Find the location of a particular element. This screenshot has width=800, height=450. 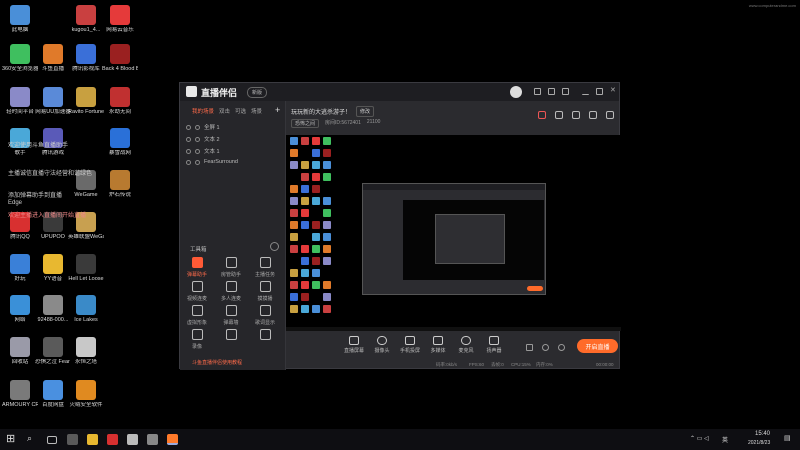

search-icon: ⌕ is located at coordinates (29, 438).